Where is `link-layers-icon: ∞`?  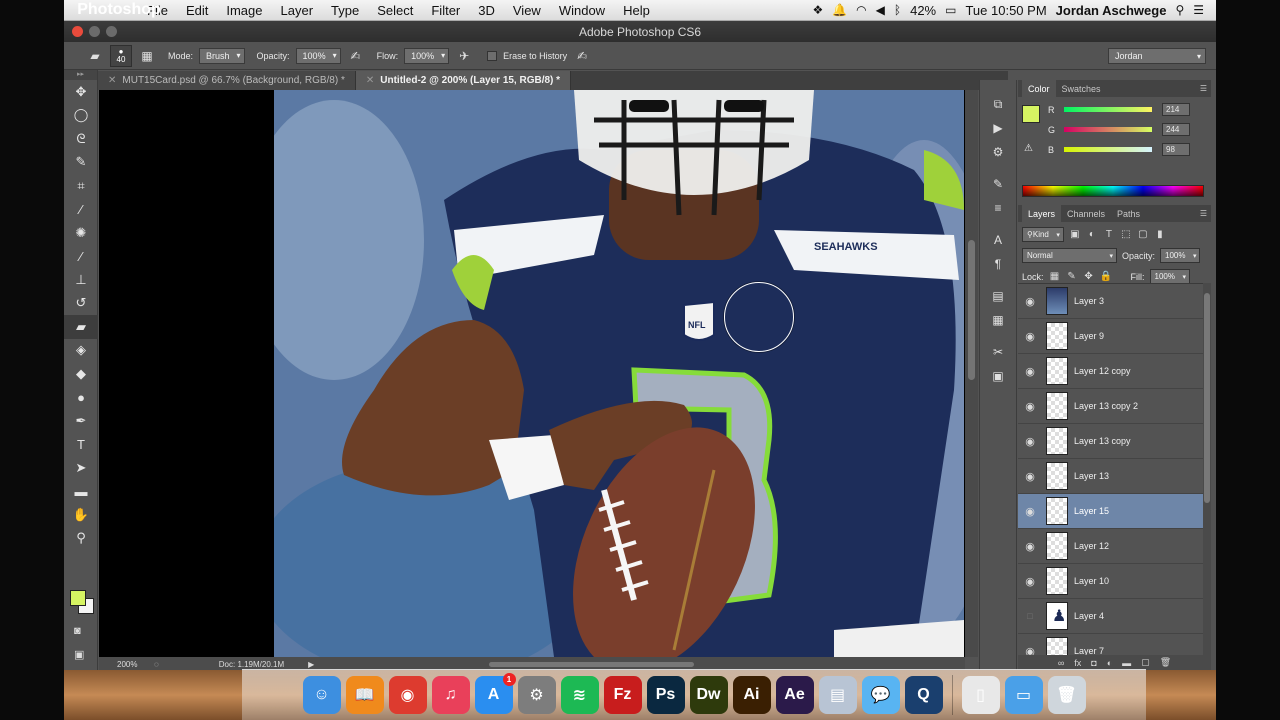 link-layers-icon: ∞ is located at coordinates (1061, 663).